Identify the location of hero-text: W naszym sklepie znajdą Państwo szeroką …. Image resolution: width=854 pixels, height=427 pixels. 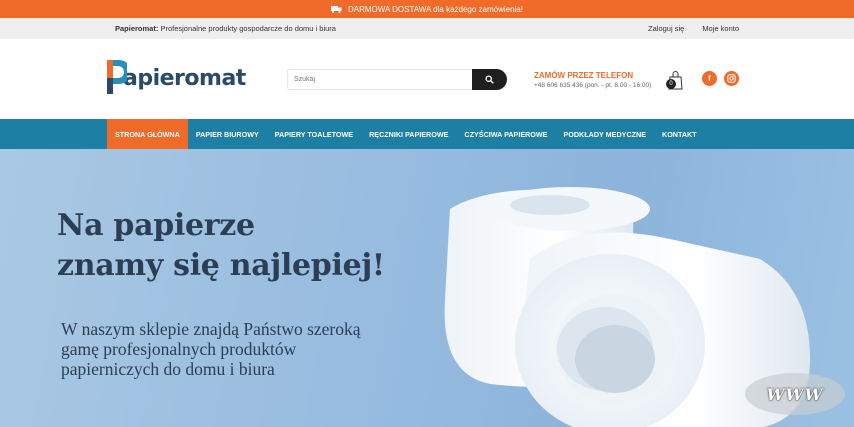
(211, 349).